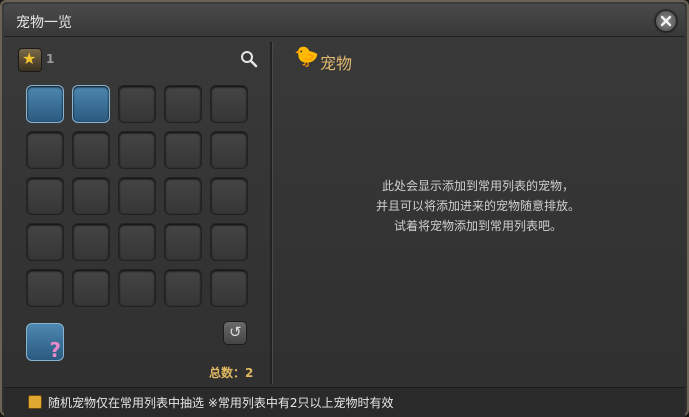  I want to click on message-line: 试着将宠物添加到常用列表吧。, so click(477, 226).